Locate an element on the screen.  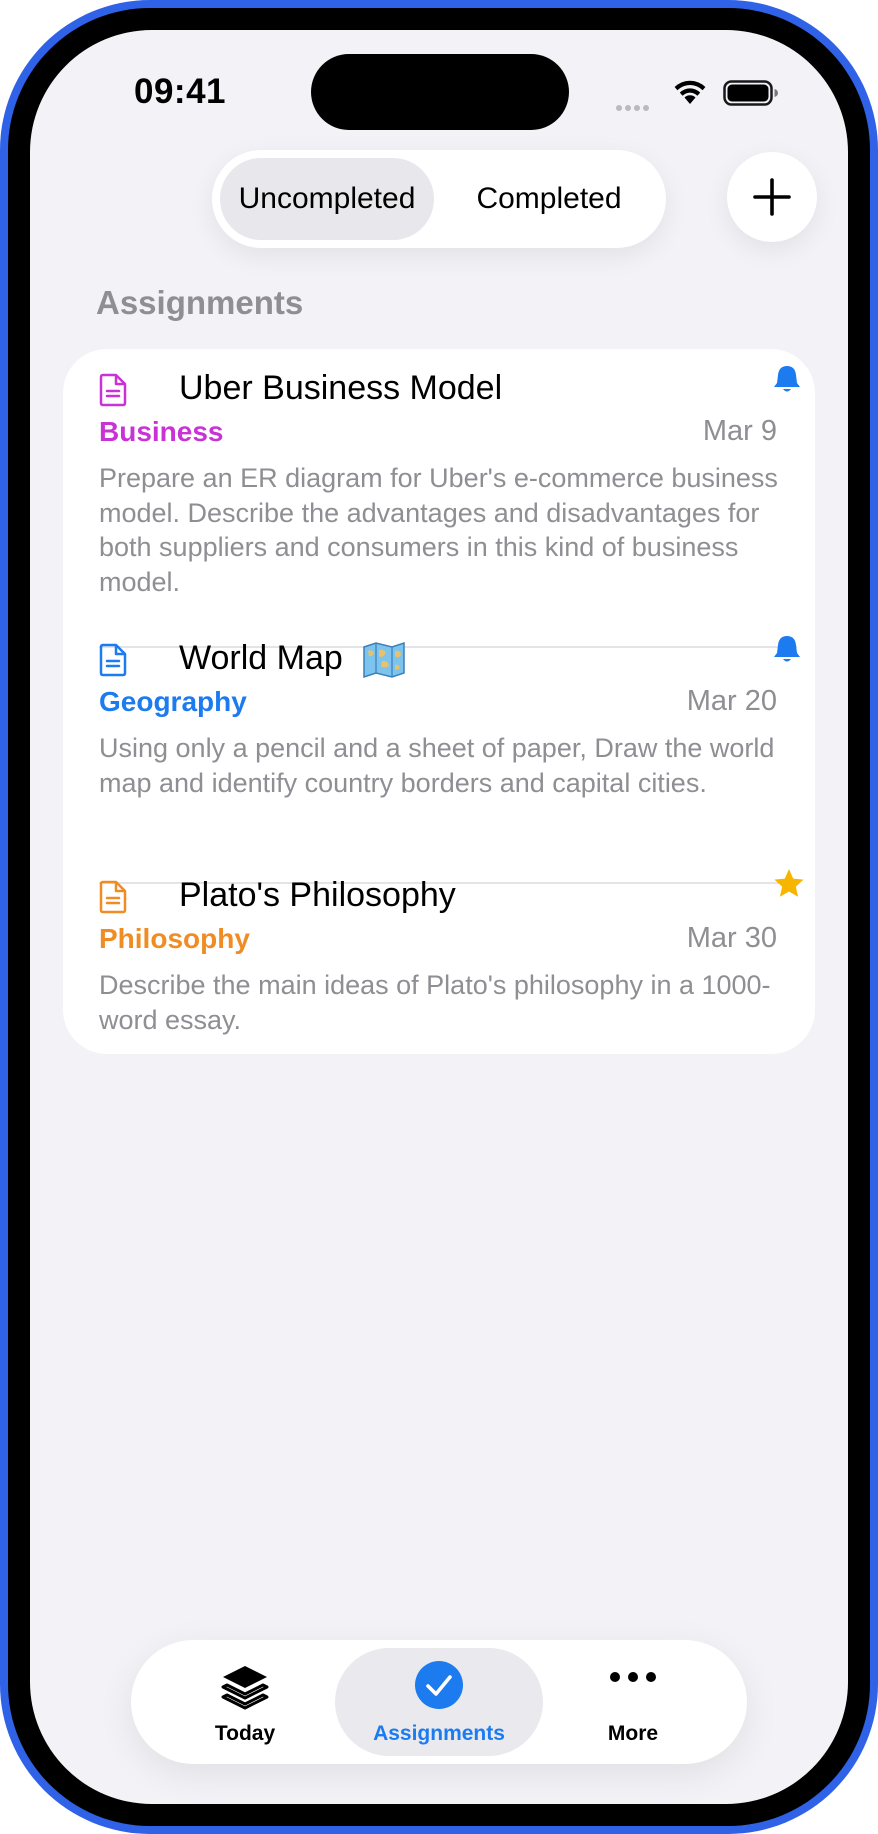
section-title: Assignments is located at coordinates (200, 302).